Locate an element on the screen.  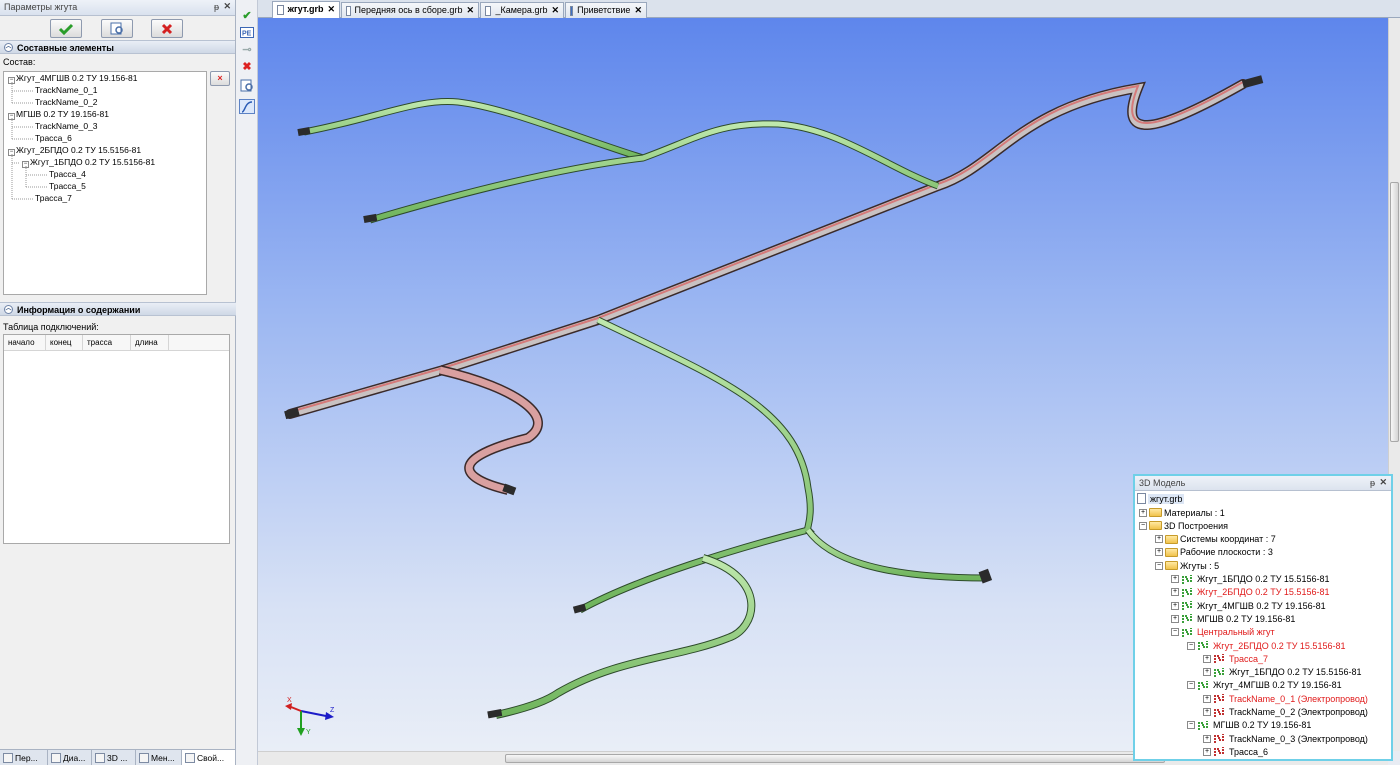
components-section-title: Составные элементы is located at coordinates (65, 47).